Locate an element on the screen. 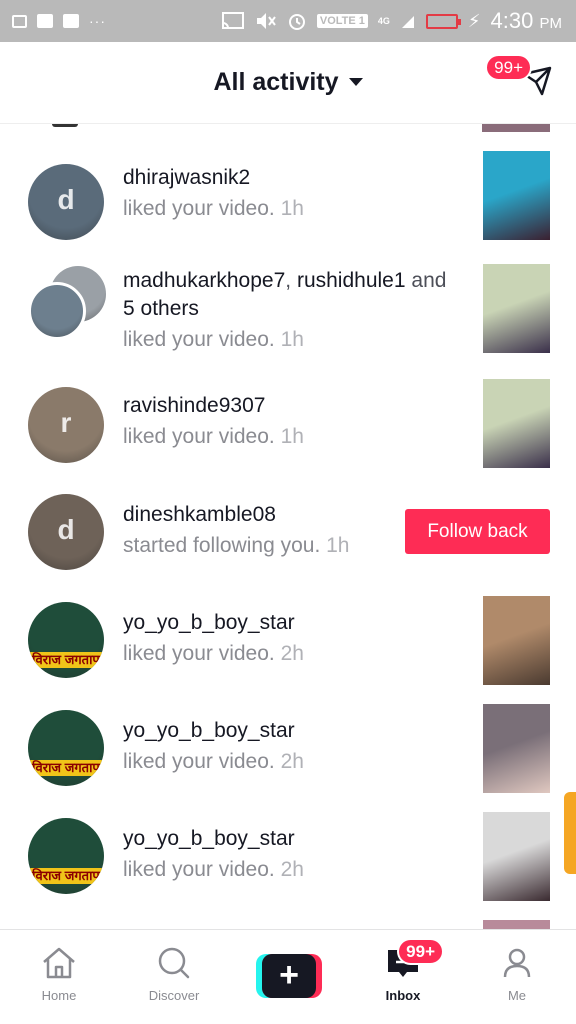 Image resolution: width=576 pixels, height=1024 pixels. page-title: All activity is located at coordinates (276, 82).